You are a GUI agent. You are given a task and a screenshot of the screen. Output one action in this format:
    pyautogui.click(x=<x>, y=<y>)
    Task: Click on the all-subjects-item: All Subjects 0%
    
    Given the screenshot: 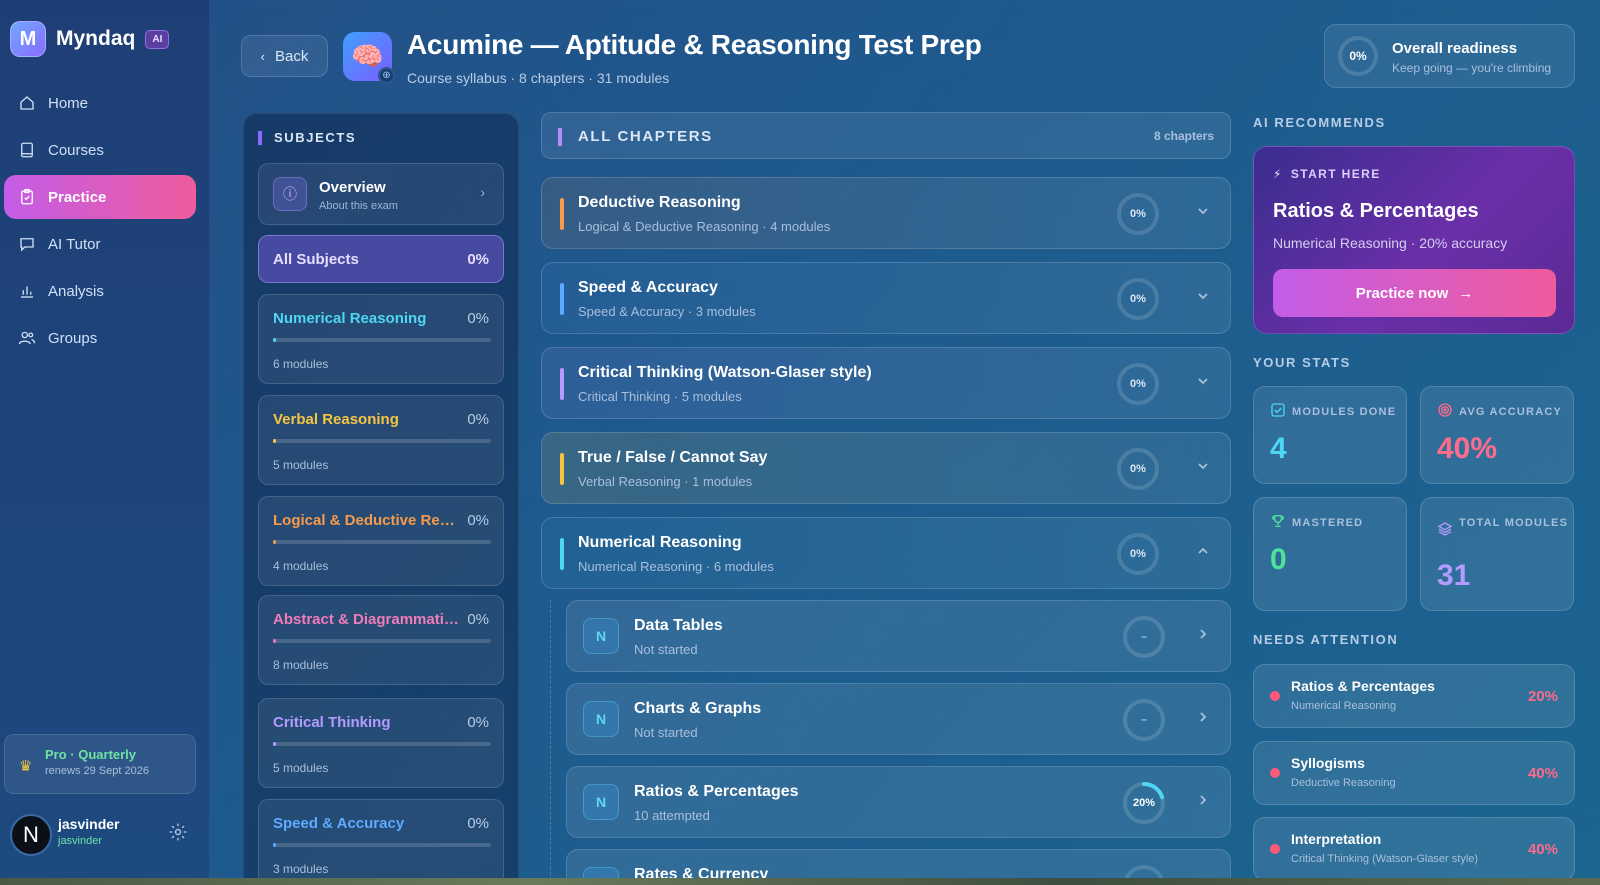 What is the action you would take?
    pyautogui.click(x=381, y=259)
    